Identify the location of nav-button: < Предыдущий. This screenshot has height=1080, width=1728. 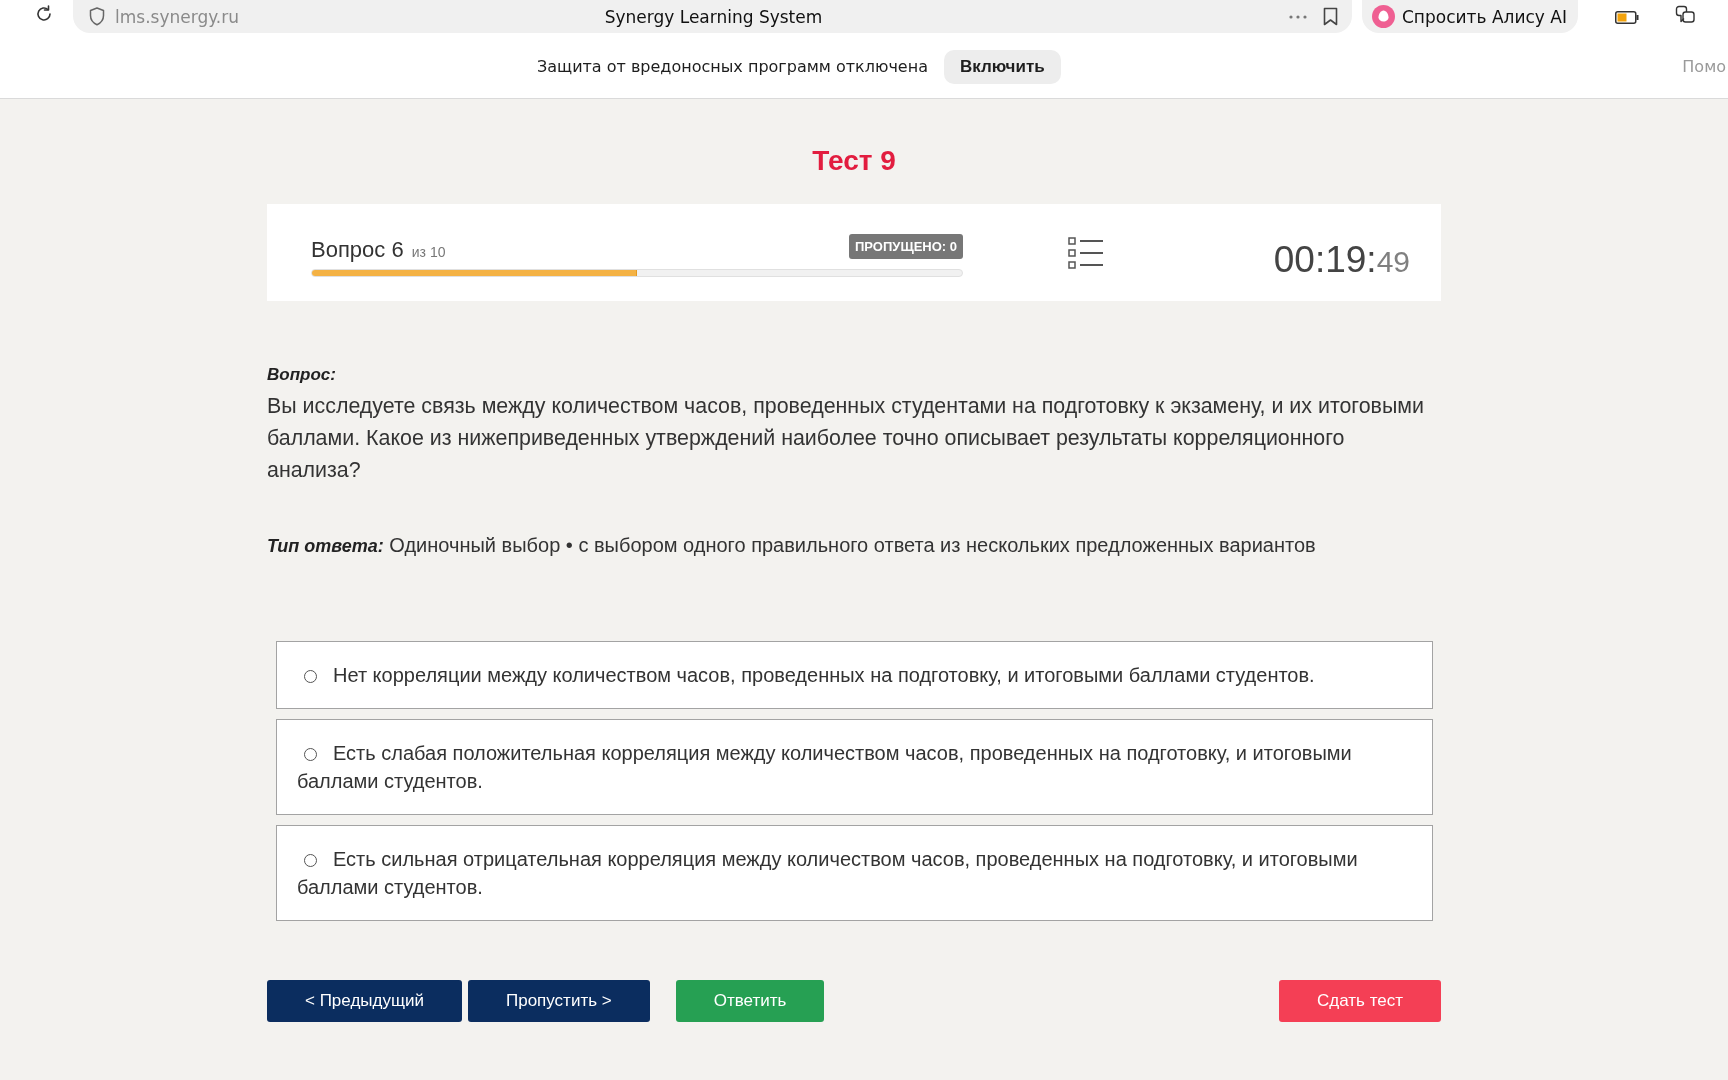
(364, 1001).